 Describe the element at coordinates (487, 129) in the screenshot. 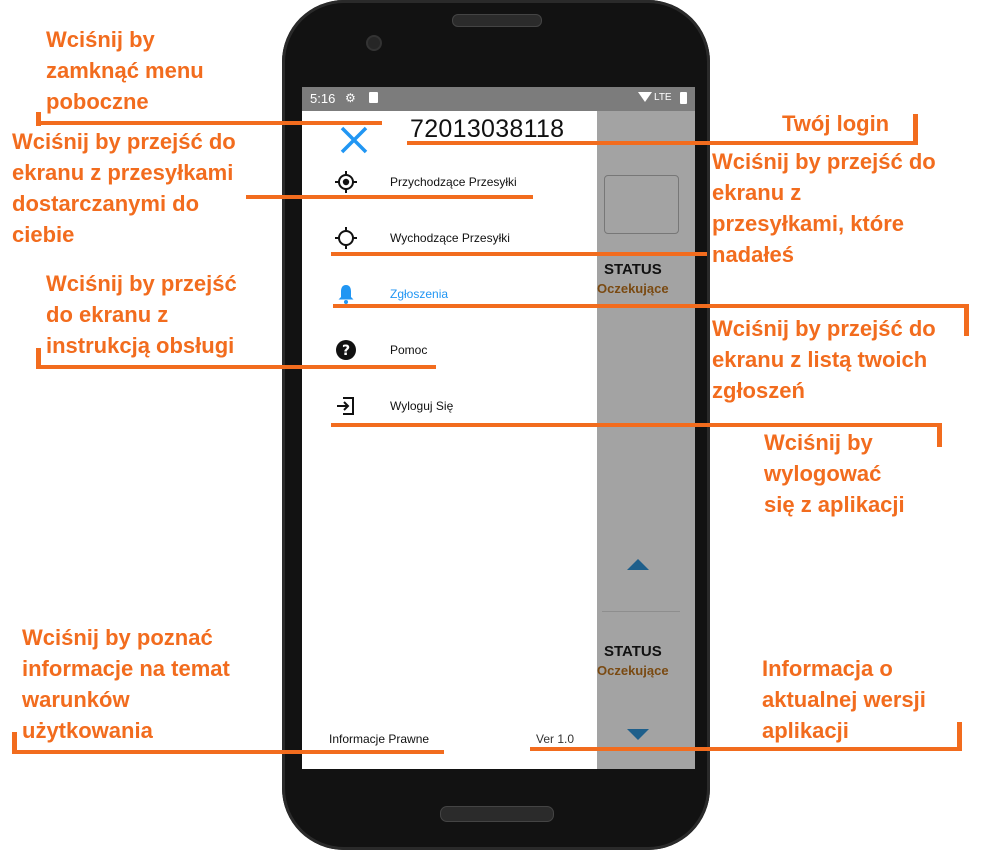

I see `user-login: 72013038118` at that location.